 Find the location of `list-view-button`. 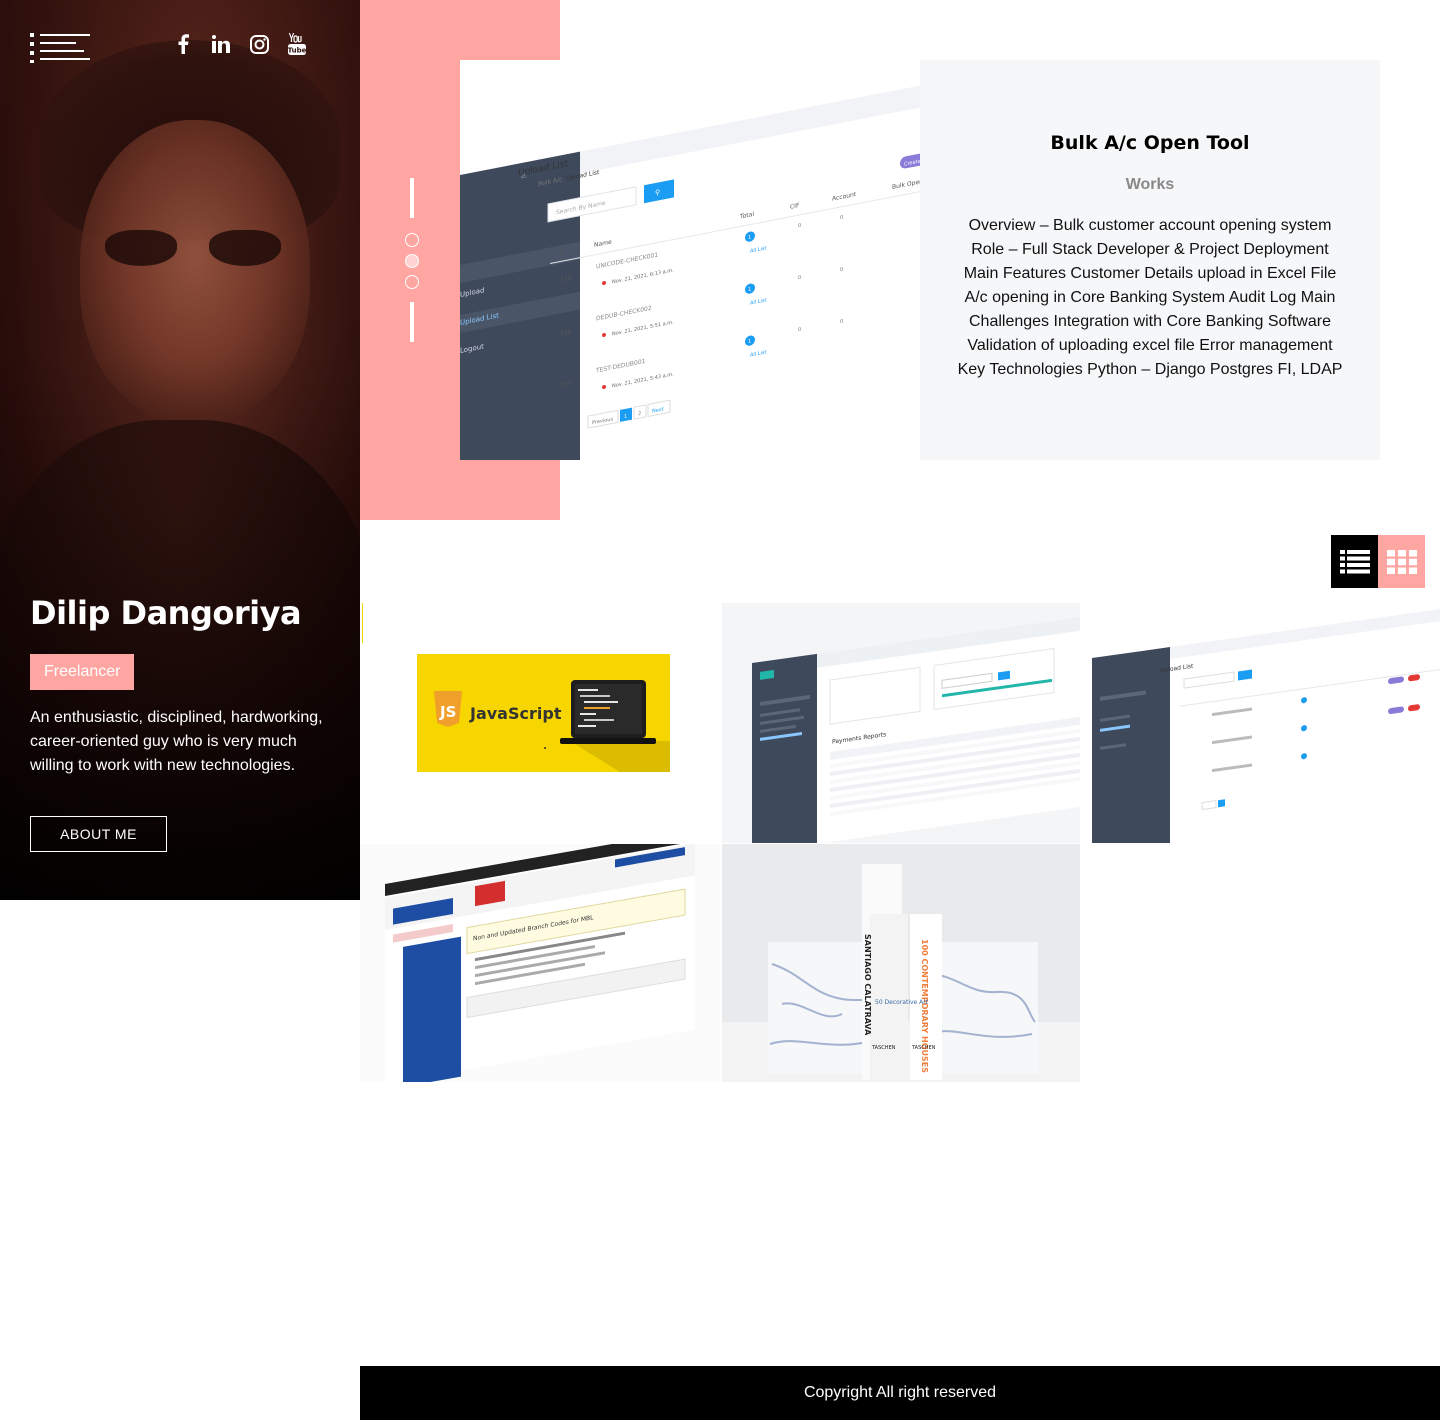

list-view-button is located at coordinates (1354, 561).